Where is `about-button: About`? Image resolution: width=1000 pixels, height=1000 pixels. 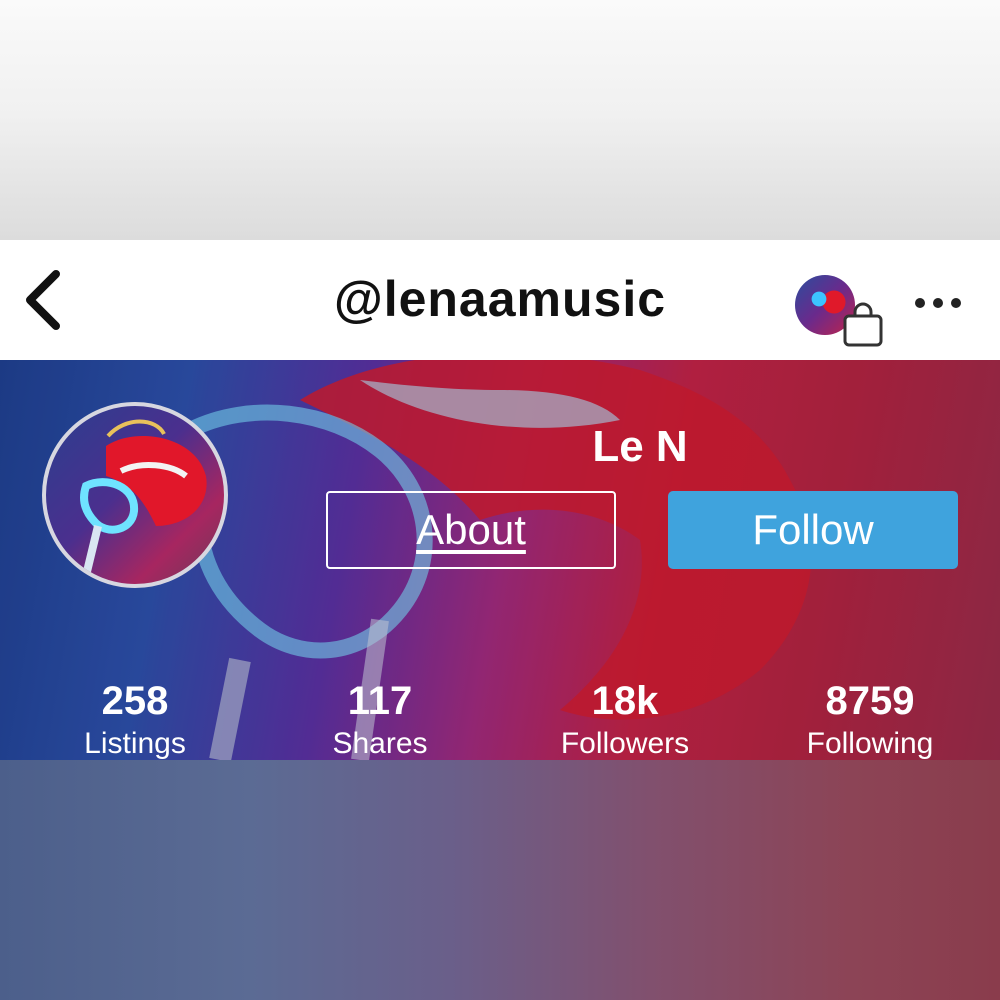 about-button: About is located at coordinates (471, 530).